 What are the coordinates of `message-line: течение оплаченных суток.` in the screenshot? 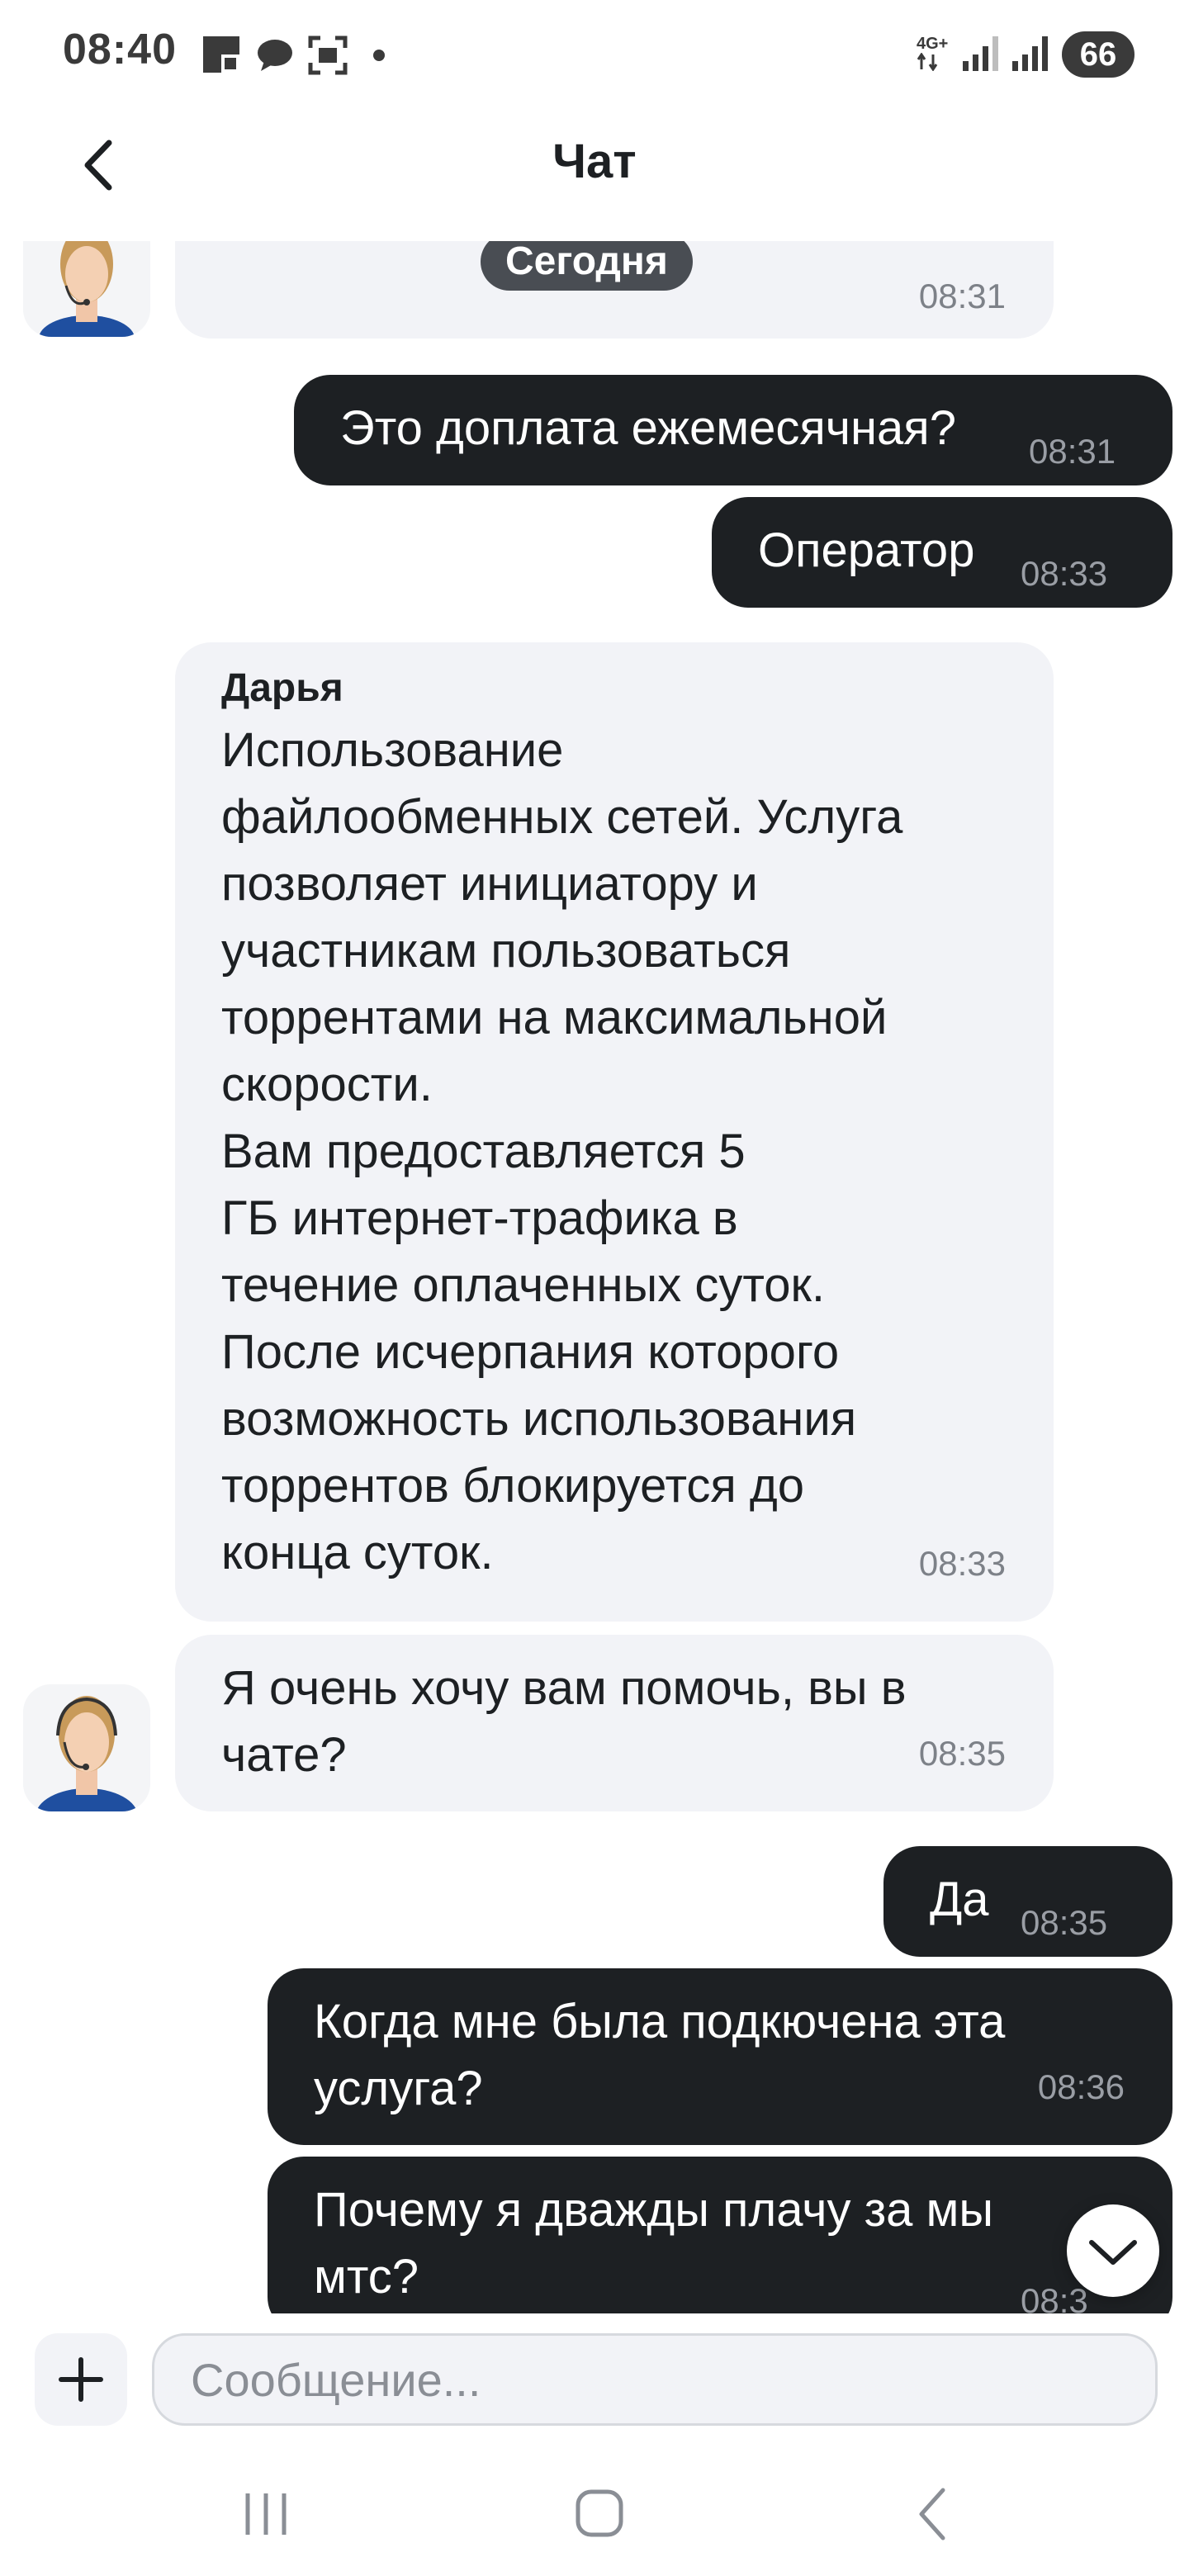 It's located at (523, 1285).